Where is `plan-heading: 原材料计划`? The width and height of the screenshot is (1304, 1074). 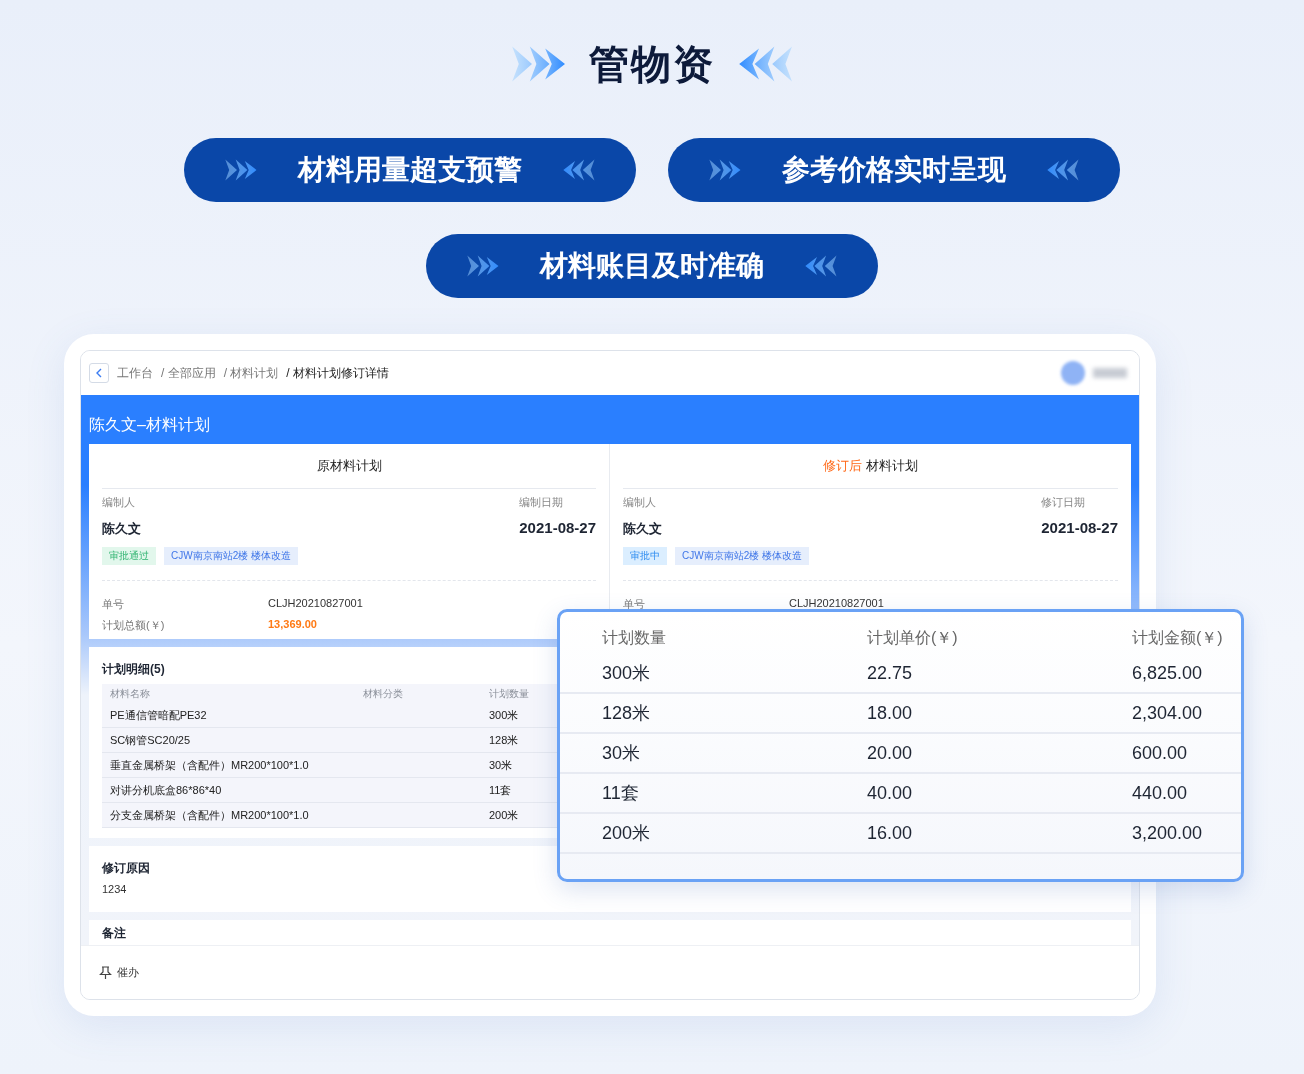 plan-heading: 原材料计划 is located at coordinates (349, 466).